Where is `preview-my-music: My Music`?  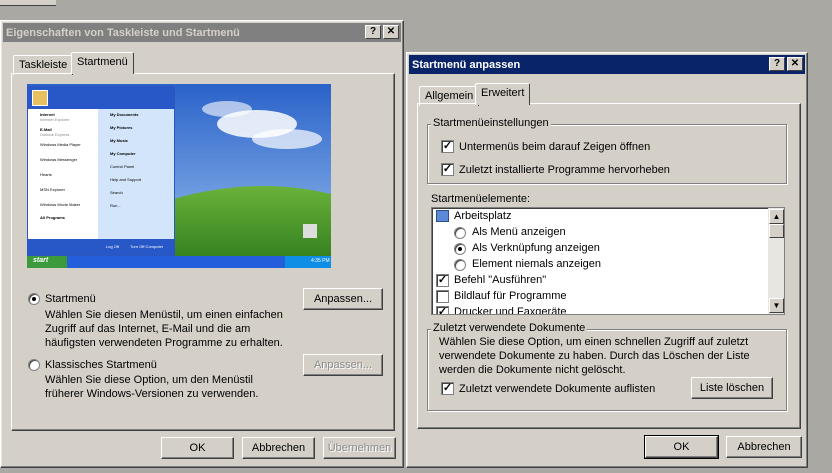 preview-my-music: My Music is located at coordinates (119, 140).